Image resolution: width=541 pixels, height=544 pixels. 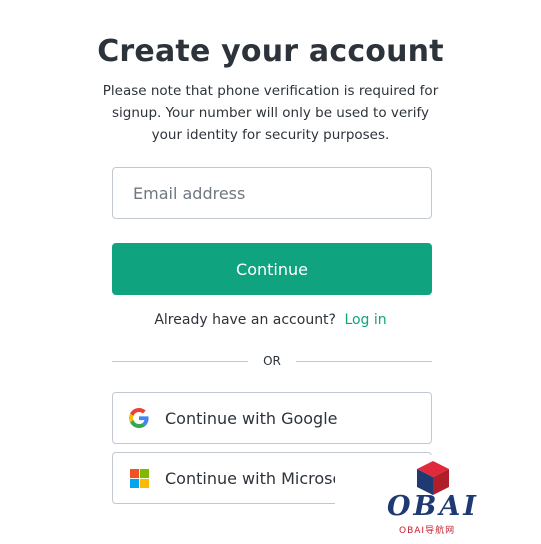 I want to click on email-field, so click(x=272, y=193).